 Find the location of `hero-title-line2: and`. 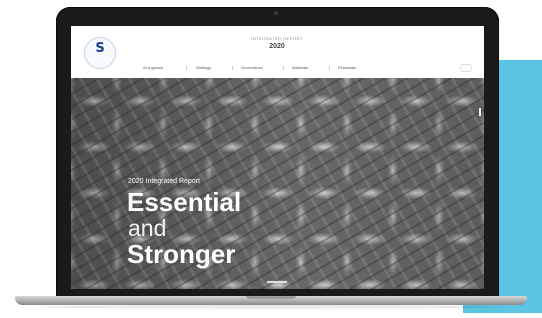

hero-title-line2: and is located at coordinates (147, 228).